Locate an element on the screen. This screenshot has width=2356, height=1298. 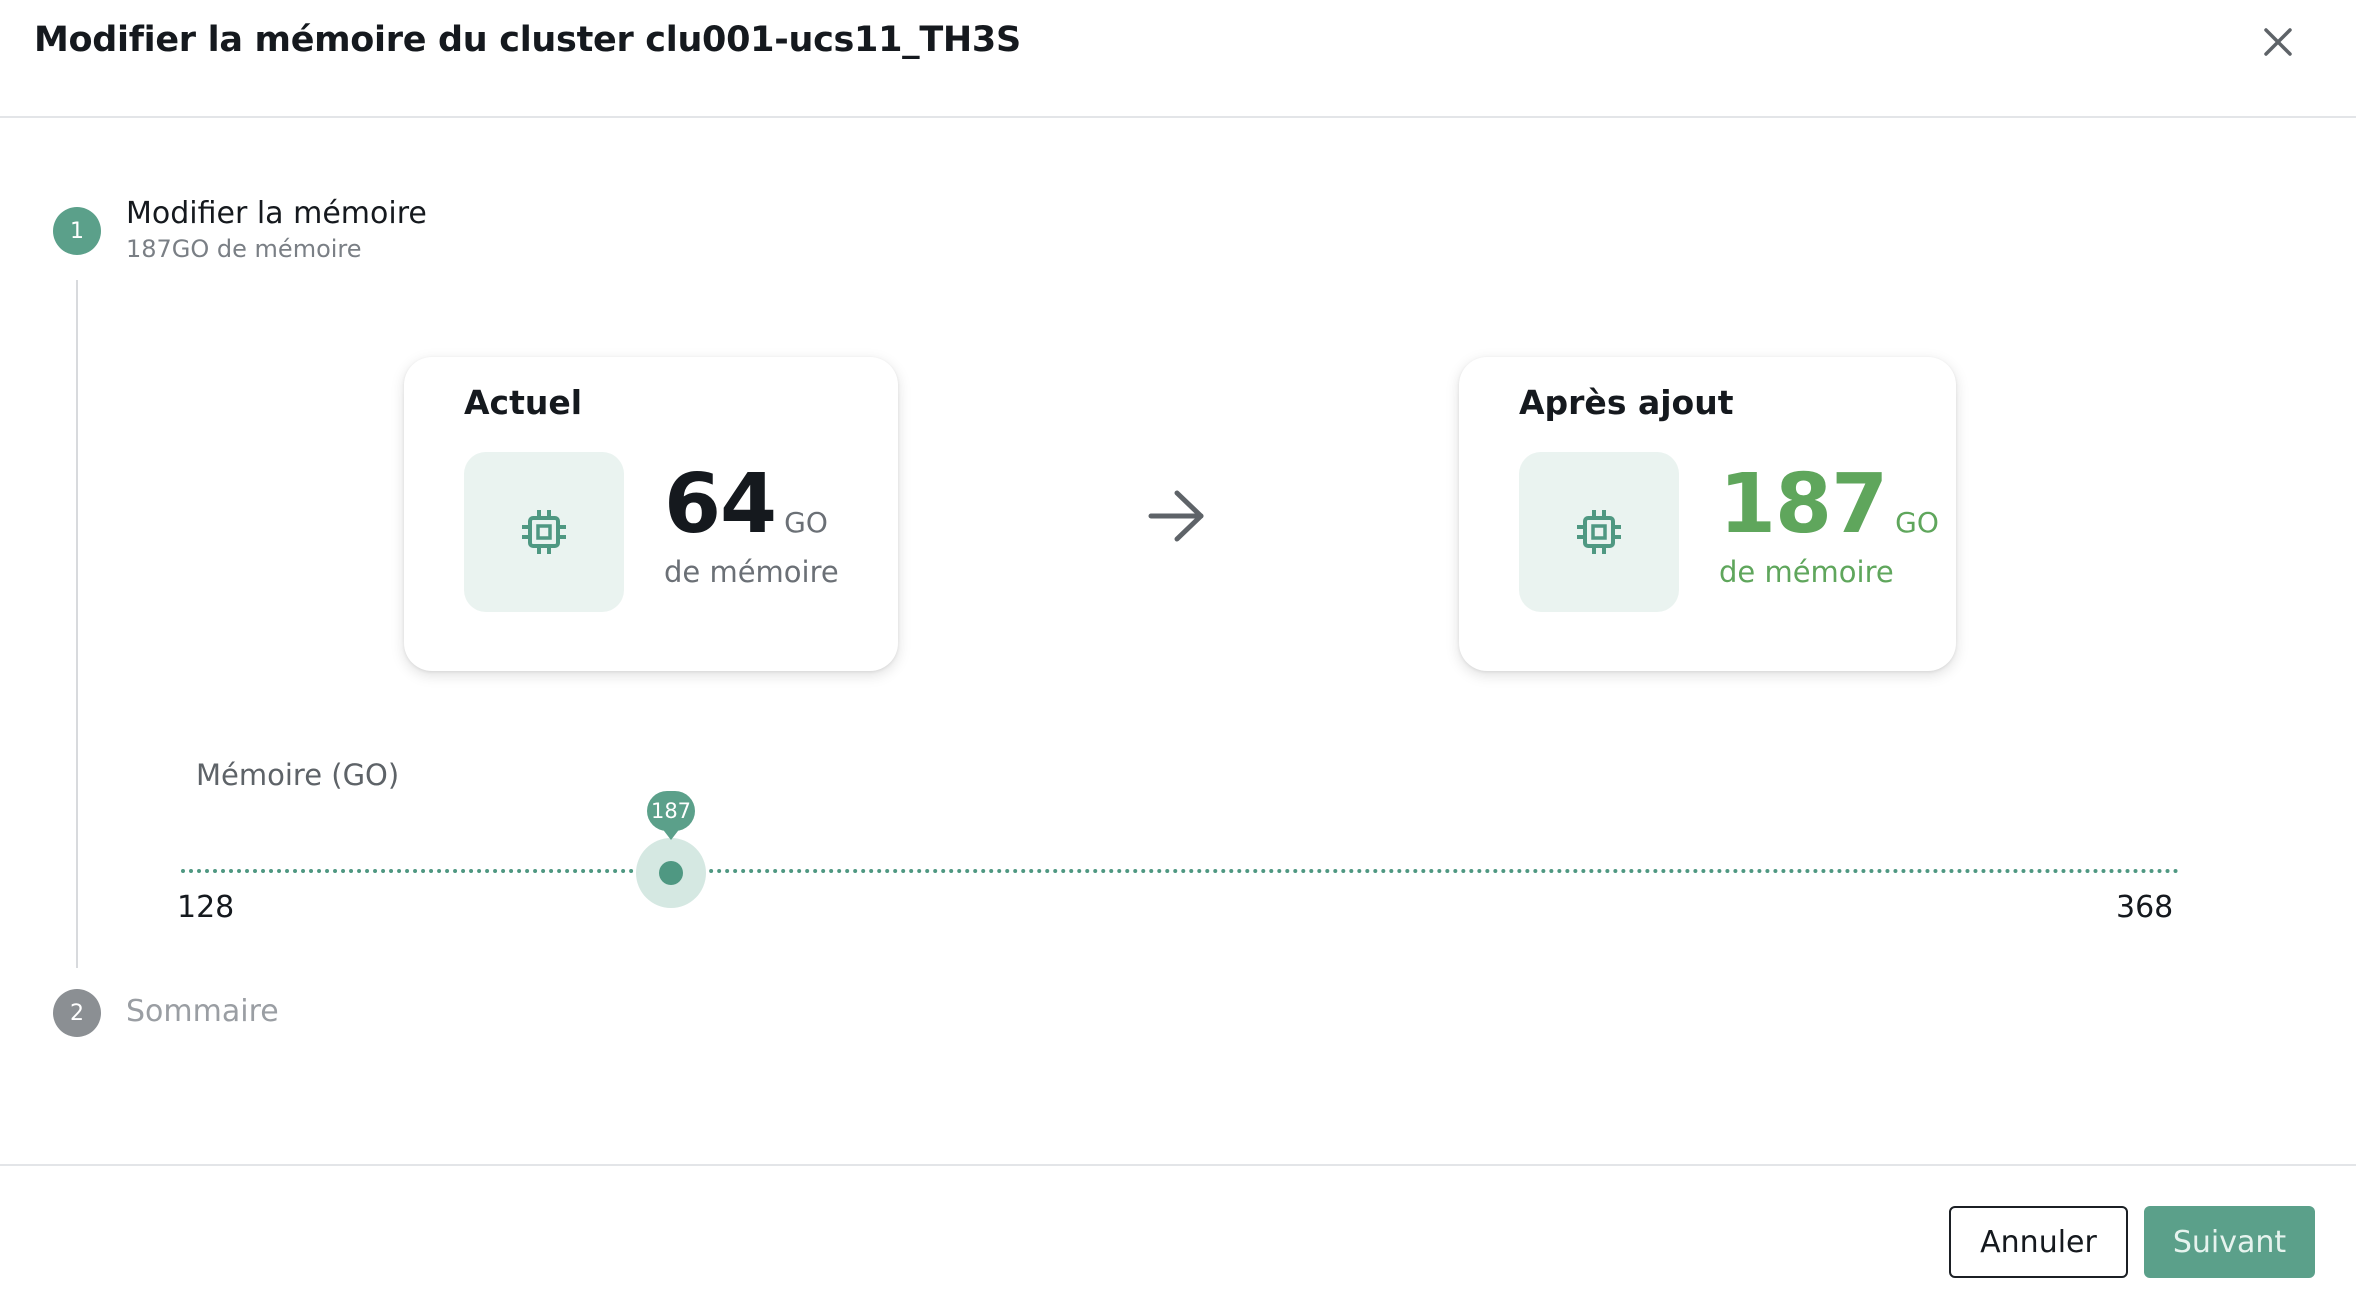
stepper-connector is located at coordinates (77, 624).